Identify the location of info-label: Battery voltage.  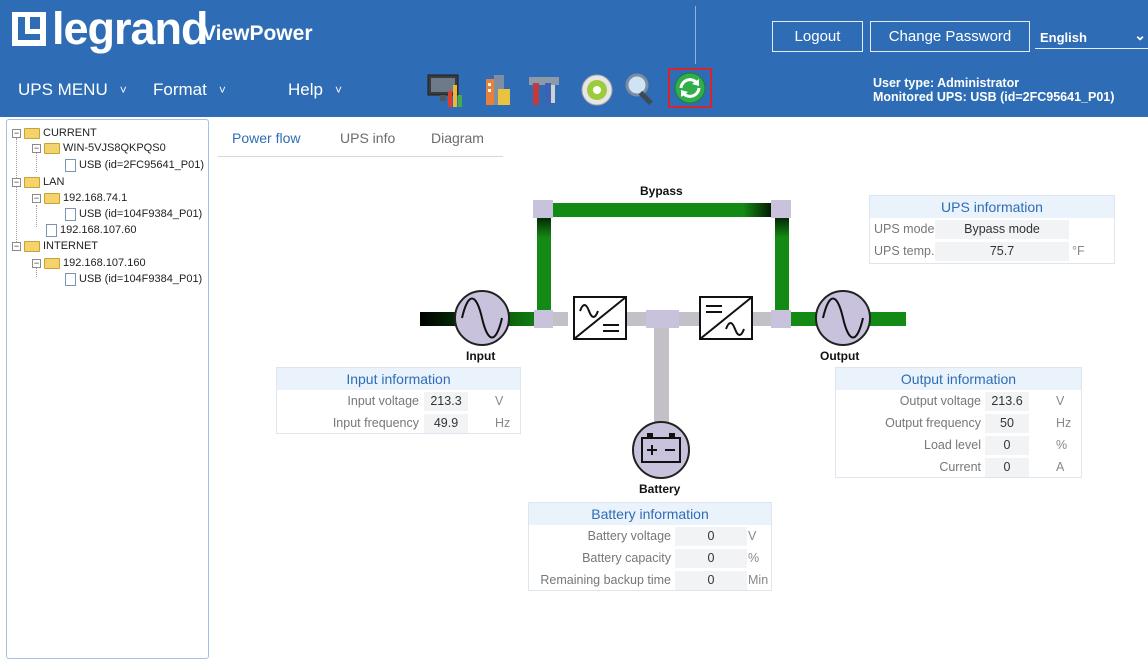
(629, 536).